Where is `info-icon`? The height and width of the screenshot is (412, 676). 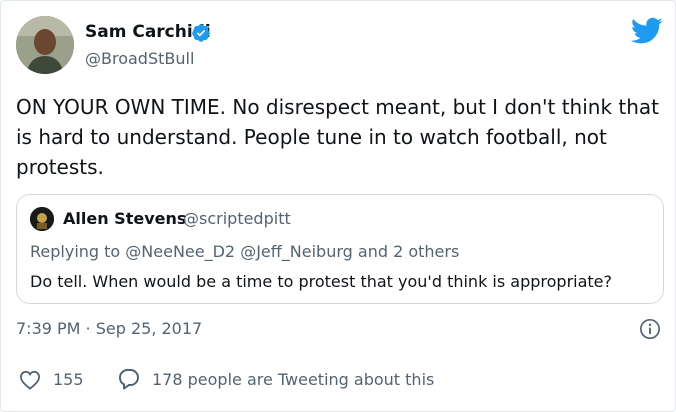
info-icon is located at coordinates (650, 329).